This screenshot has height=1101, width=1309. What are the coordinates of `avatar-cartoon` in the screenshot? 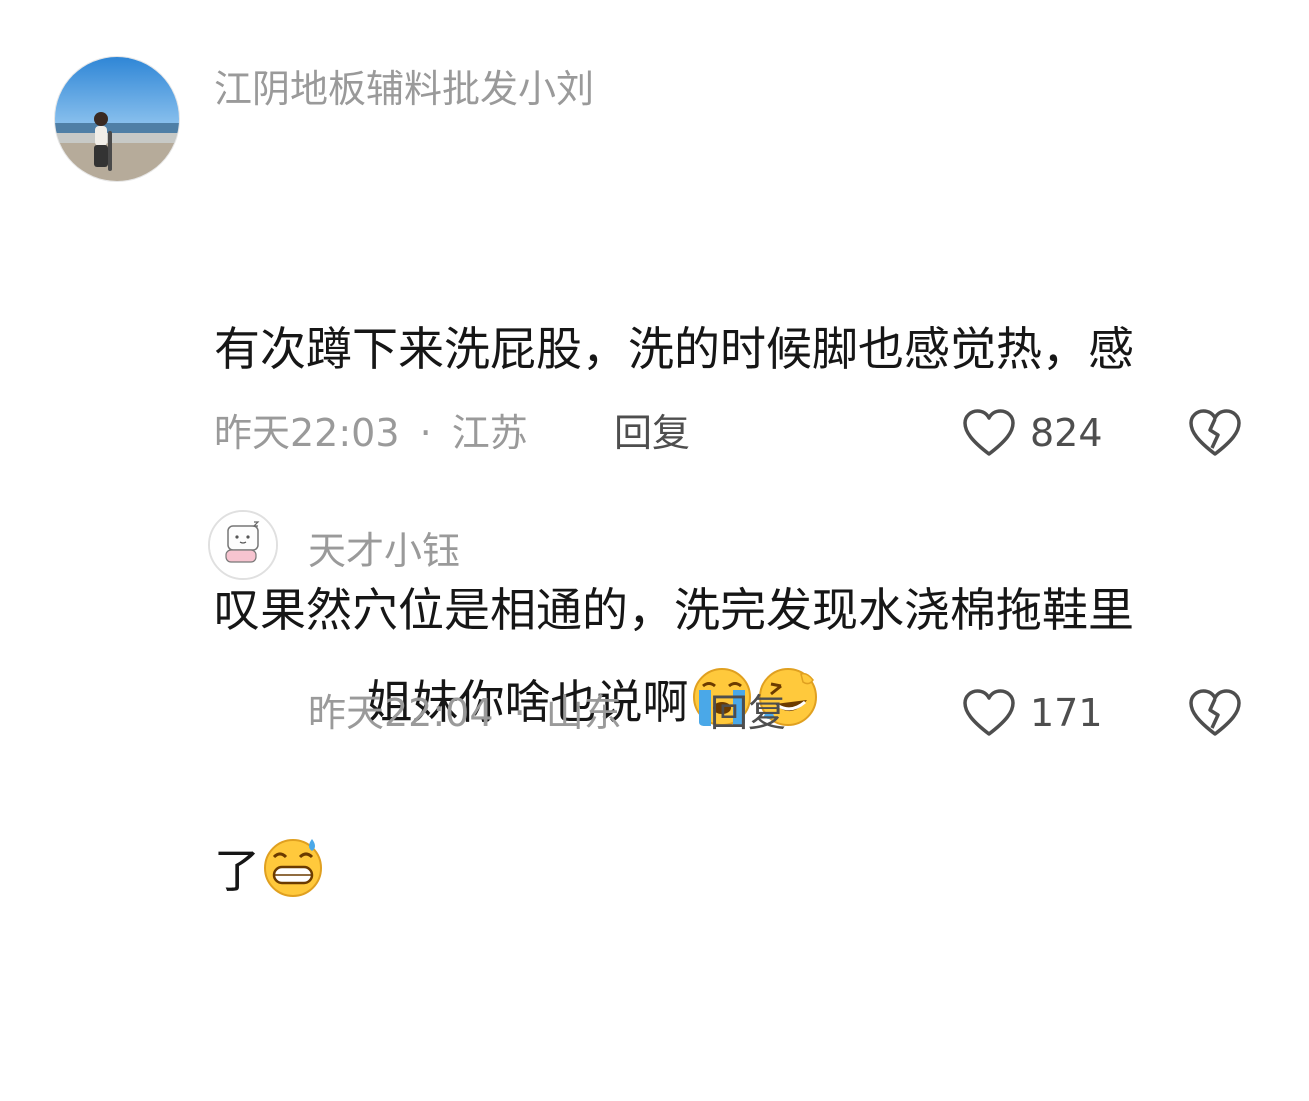 It's located at (243, 545).